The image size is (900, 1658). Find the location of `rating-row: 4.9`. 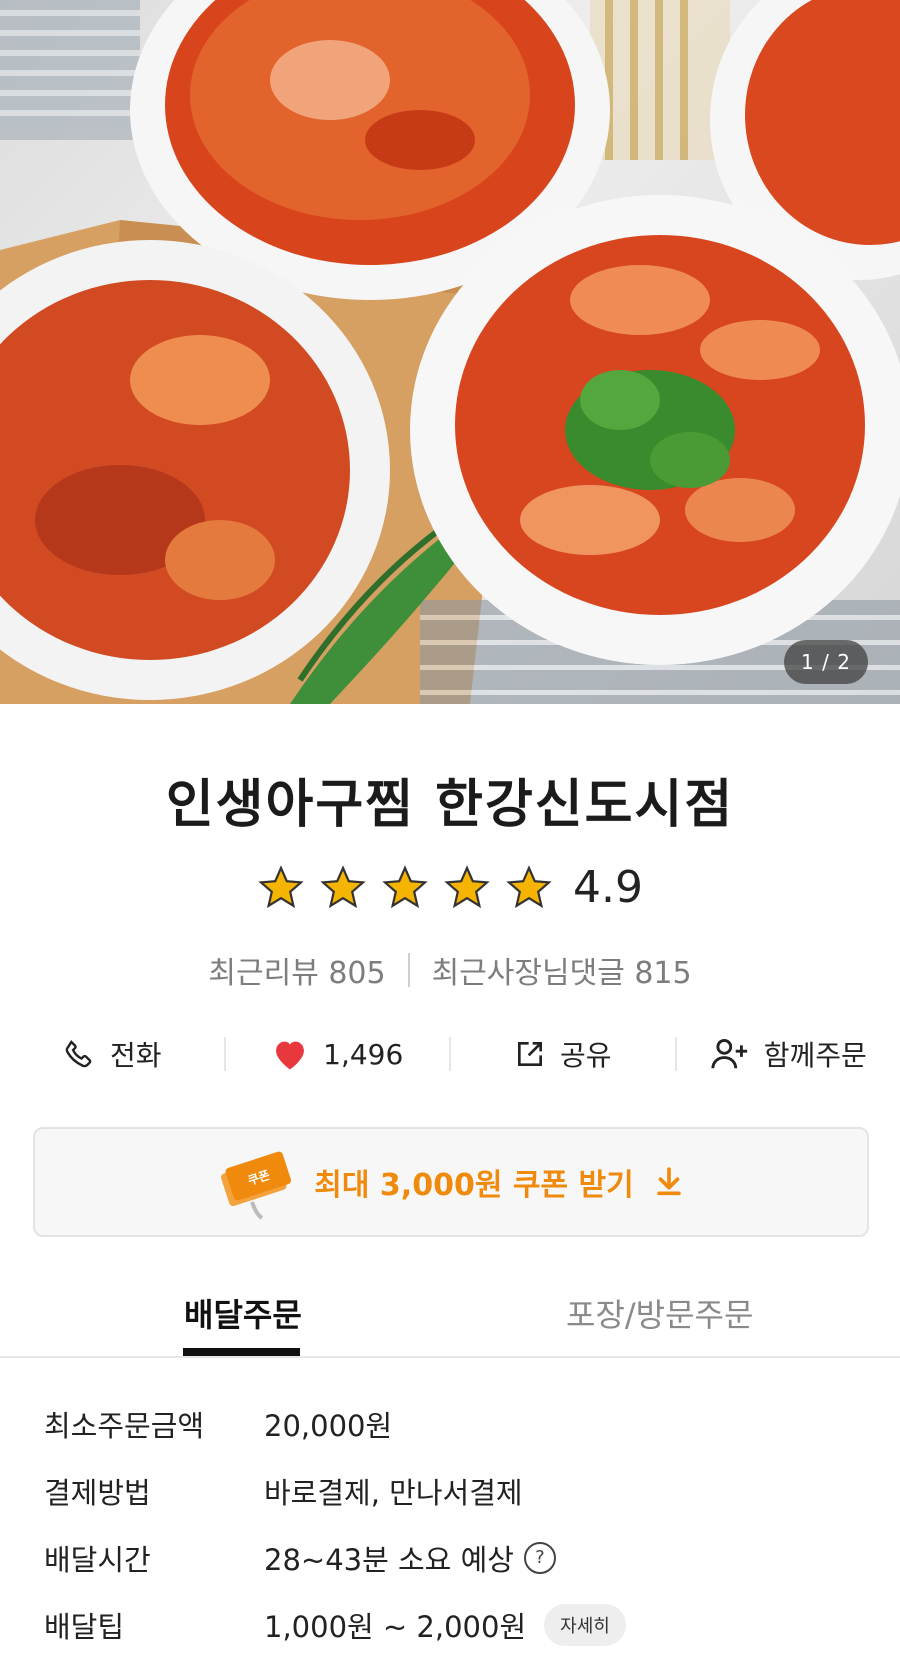

rating-row: 4.9 is located at coordinates (450, 887).